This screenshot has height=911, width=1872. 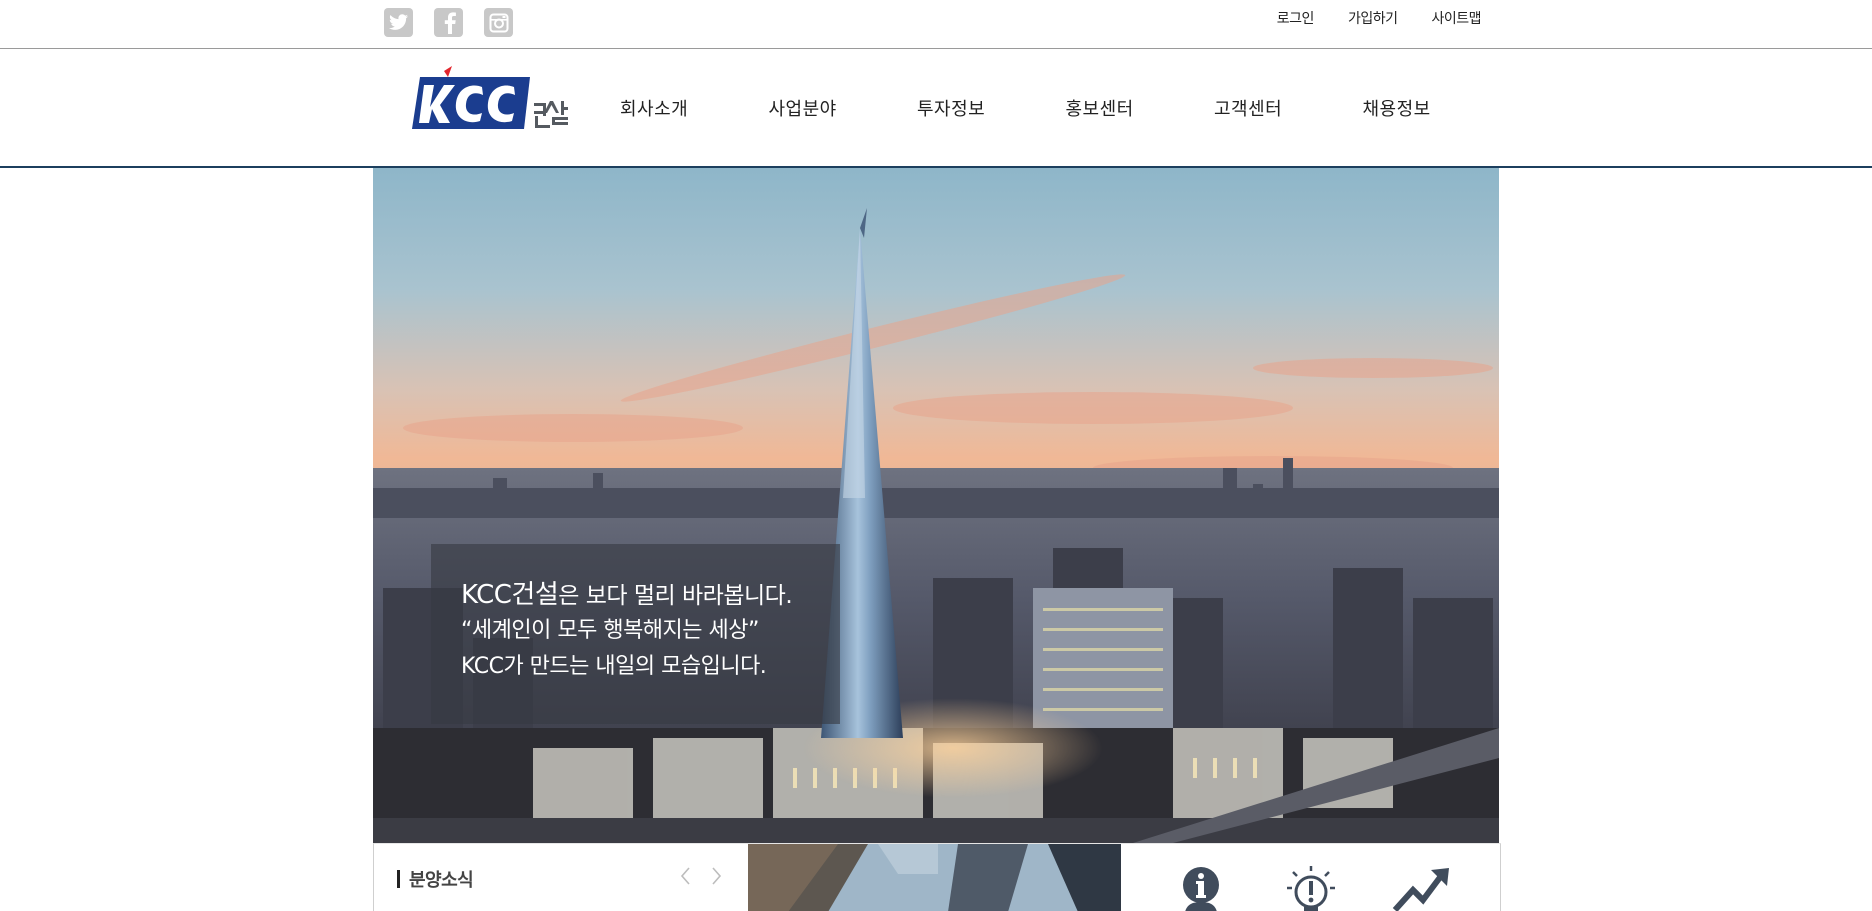 What do you see at coordinates (490, 100) in the screenshot?
I see `kcc-logo` at bounding box center [490, 100].